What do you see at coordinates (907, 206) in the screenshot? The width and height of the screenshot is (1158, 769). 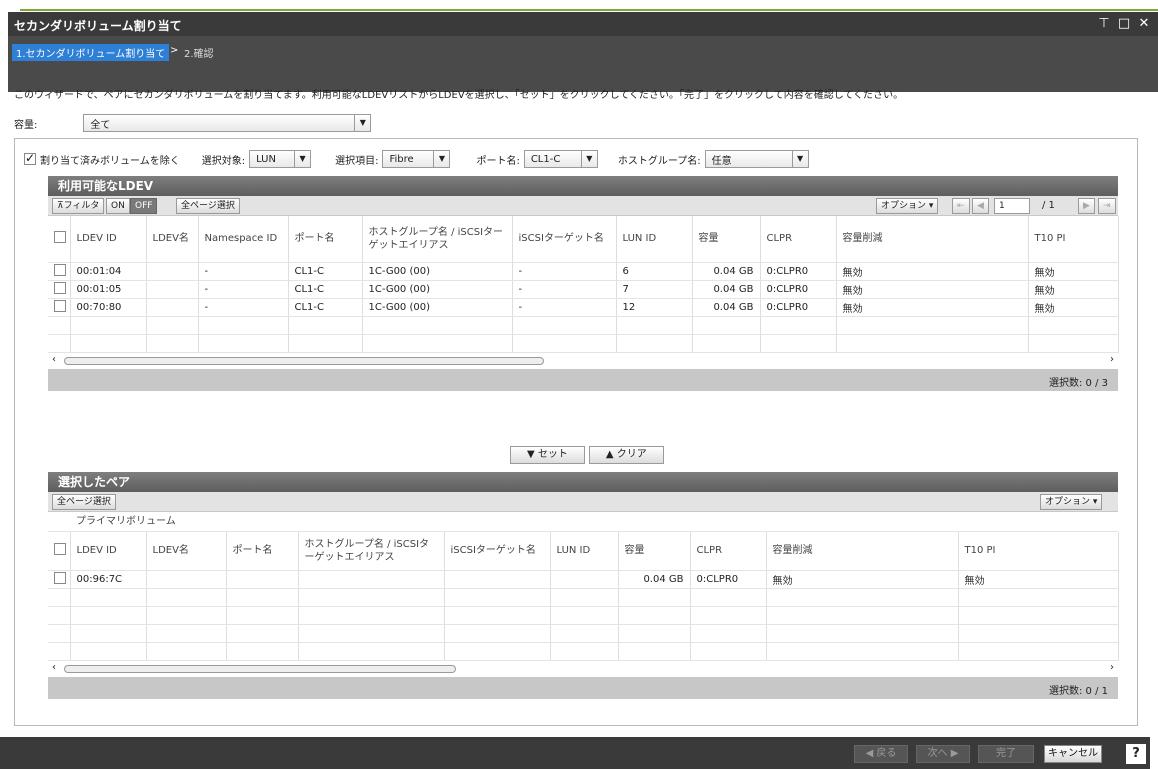 I see `options-button: オプション ▾` at bounding box center [907, 206].